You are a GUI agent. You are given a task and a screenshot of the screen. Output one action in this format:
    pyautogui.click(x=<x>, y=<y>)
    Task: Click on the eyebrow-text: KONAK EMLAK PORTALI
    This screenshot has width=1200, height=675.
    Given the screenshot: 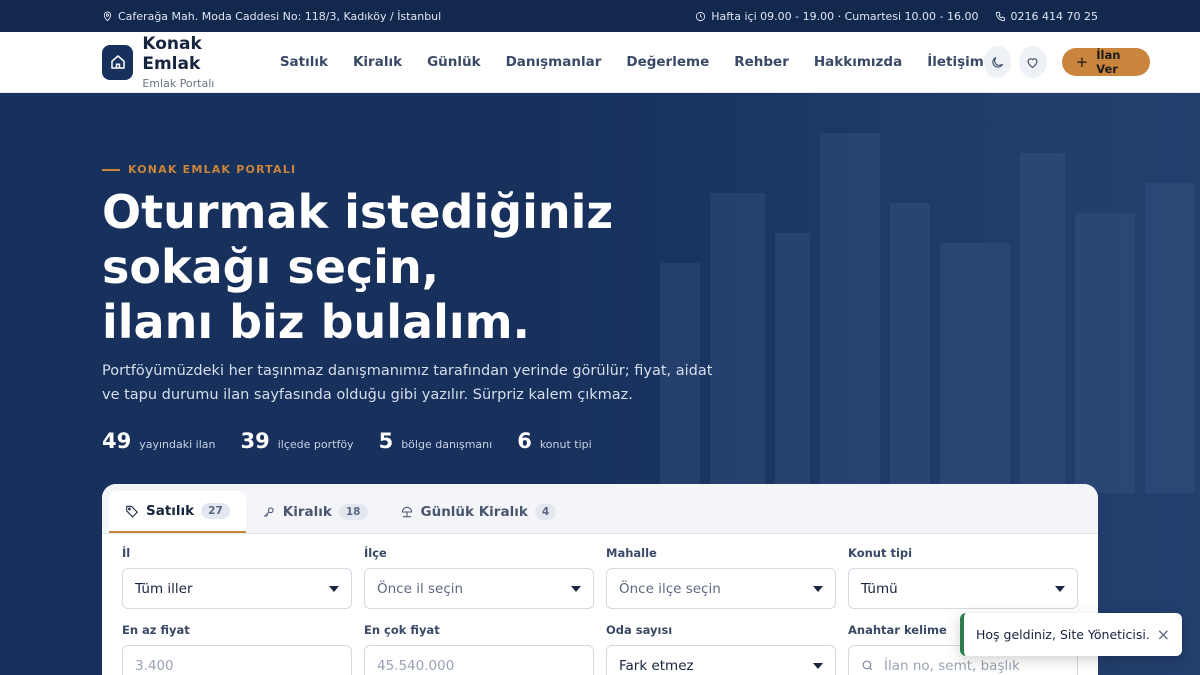 What is the action you would take?
    pyautogui.click(x=212, y=169)
    